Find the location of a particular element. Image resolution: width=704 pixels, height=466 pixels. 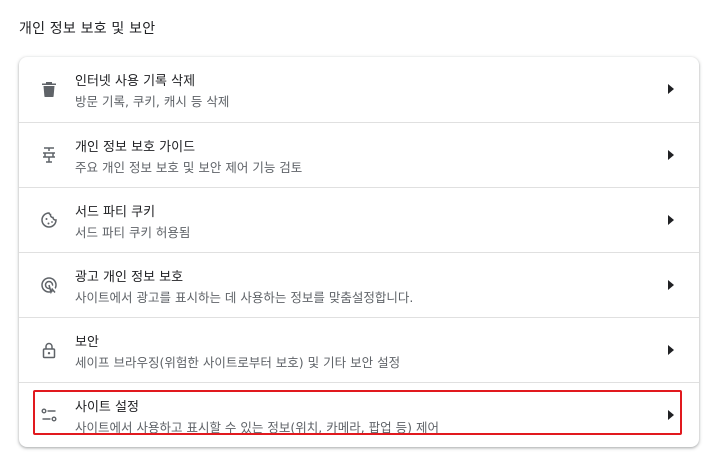

row-third-party-cookies: 서드 파티 쿠키 서드 파티 쿠키 허용됨 is located at coordinates (359, 219).